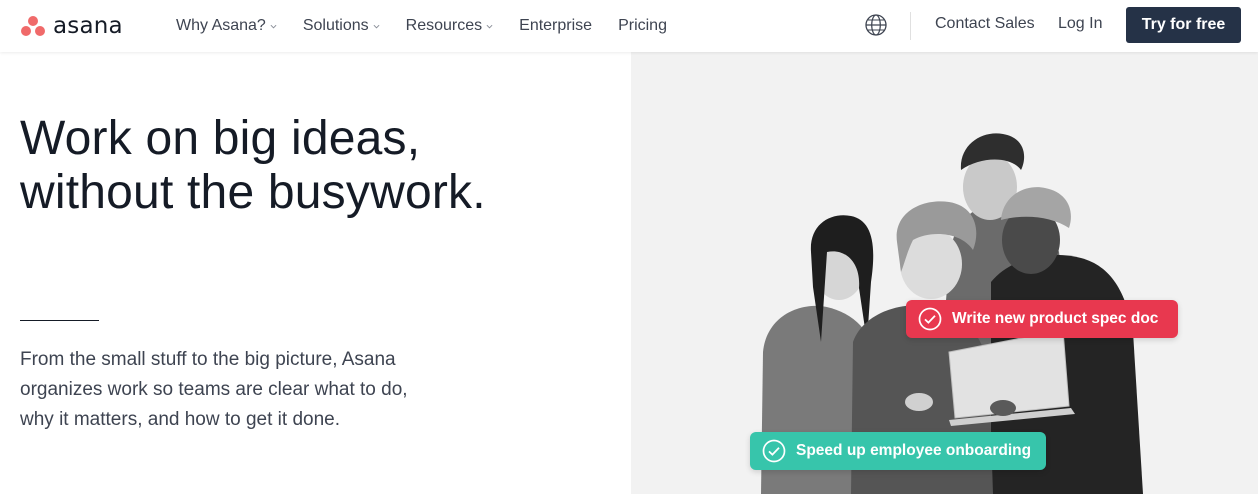  What do you see at coordinates (59, 320) in the screenshot?
I see `hero-divider` at bounding box center [59, 320].